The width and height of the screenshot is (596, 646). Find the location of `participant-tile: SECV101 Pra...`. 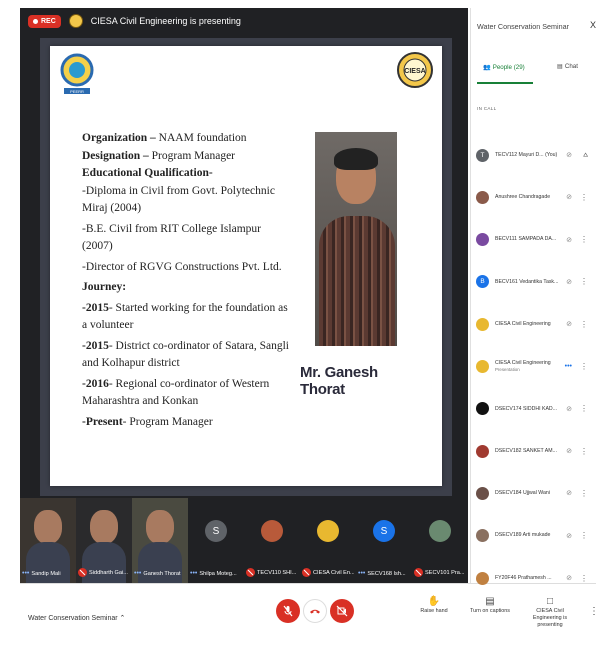

participant-tile: SECV101 Pra... is located at coordinates (440, 540).